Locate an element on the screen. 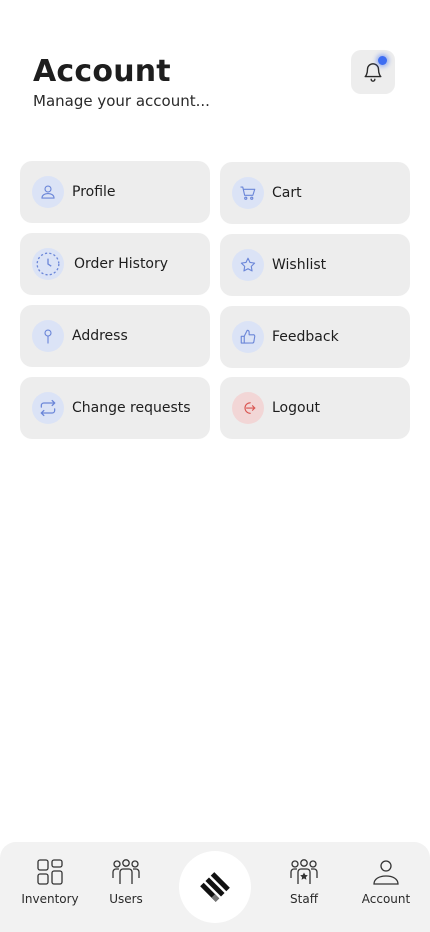  menu-item-feedback: Feedback is located at coordinates (315, 337).